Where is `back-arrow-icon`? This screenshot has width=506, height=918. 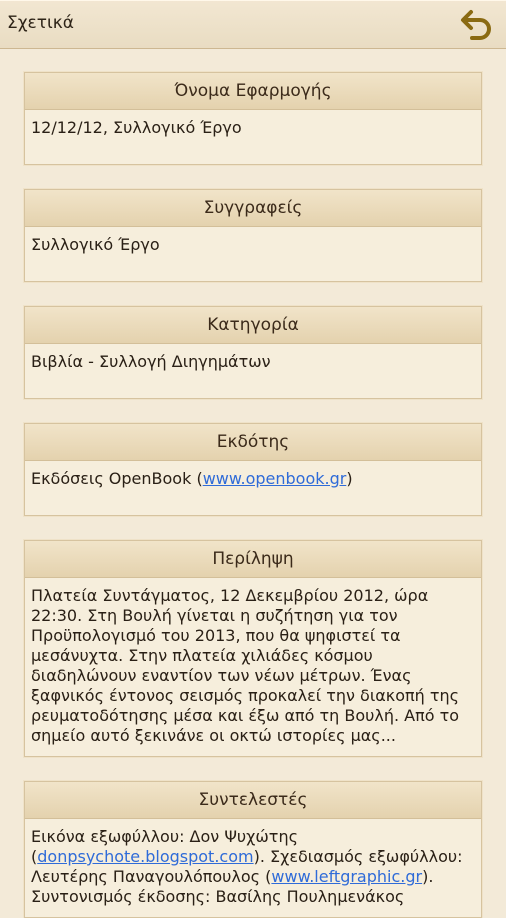 back-arrow-icon is located at coordinates (477, 24).